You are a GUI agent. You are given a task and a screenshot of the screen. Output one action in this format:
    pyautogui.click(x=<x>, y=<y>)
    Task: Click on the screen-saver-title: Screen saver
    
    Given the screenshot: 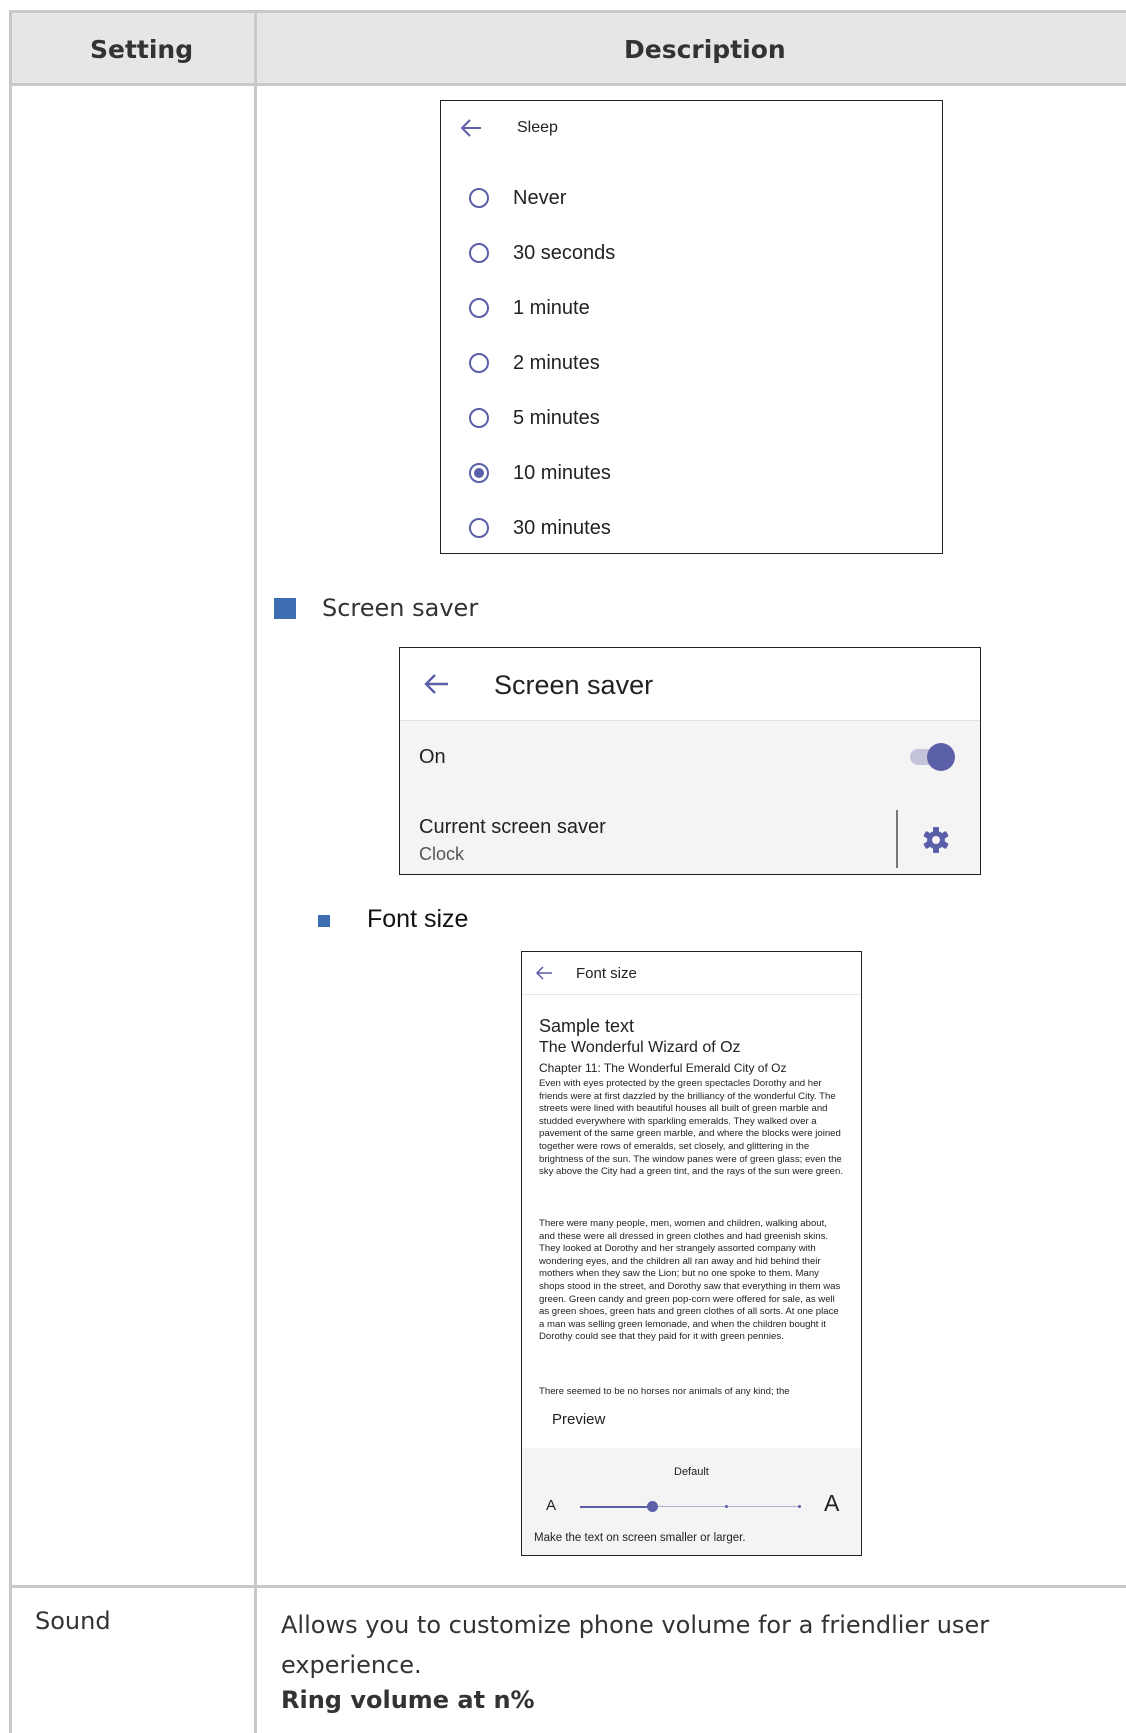 What is the action you would take?
    pyautogui.click(x=574, y=685)
    